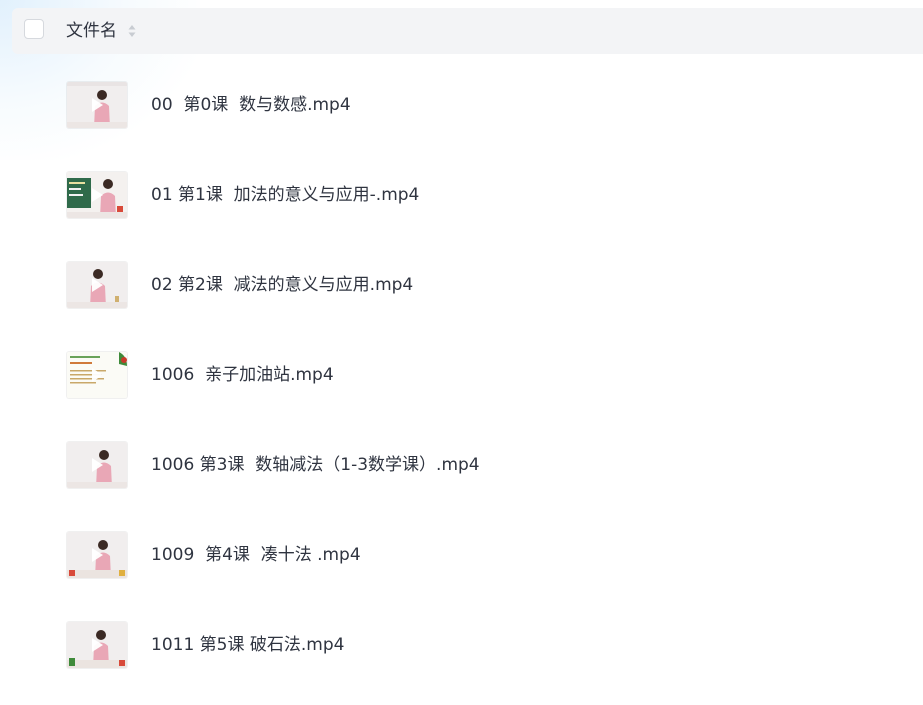 The width and height of the screenshot is (923, 705). Describe the element at coordinates (285, 195) in the screenshot. I see `file-name: 01 第1课 加法的意义与应用-.mp4` at that location.